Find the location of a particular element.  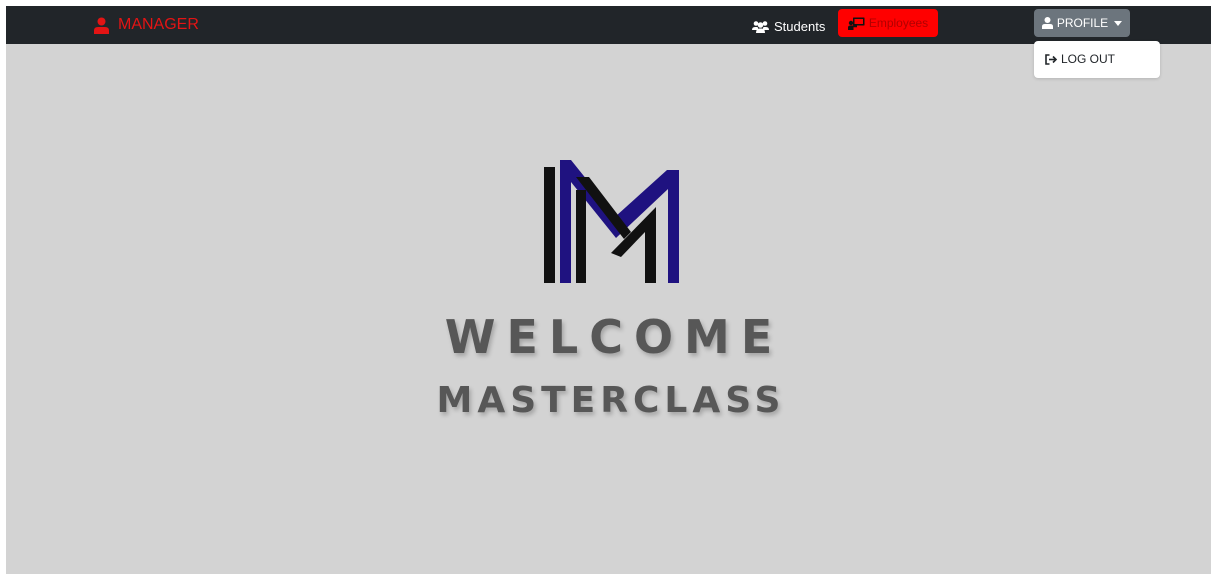

brand-link: MANAGER is located at coordinates (146, 25).